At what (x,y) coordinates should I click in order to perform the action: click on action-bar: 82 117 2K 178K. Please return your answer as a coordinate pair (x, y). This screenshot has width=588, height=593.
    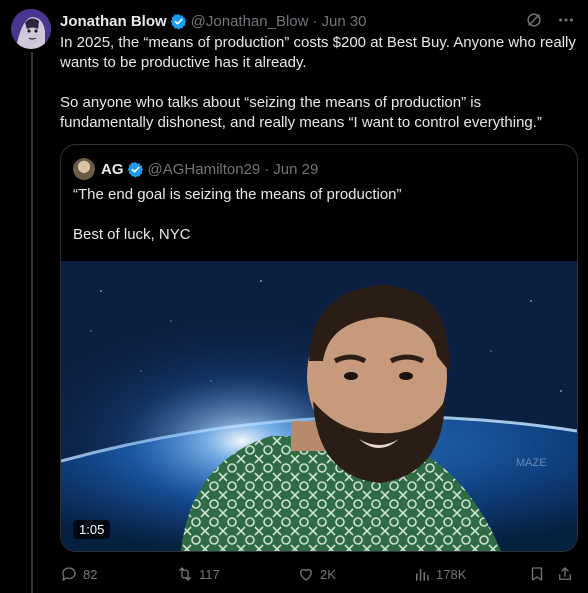
    Looking at the image, I should click on (320, 574).